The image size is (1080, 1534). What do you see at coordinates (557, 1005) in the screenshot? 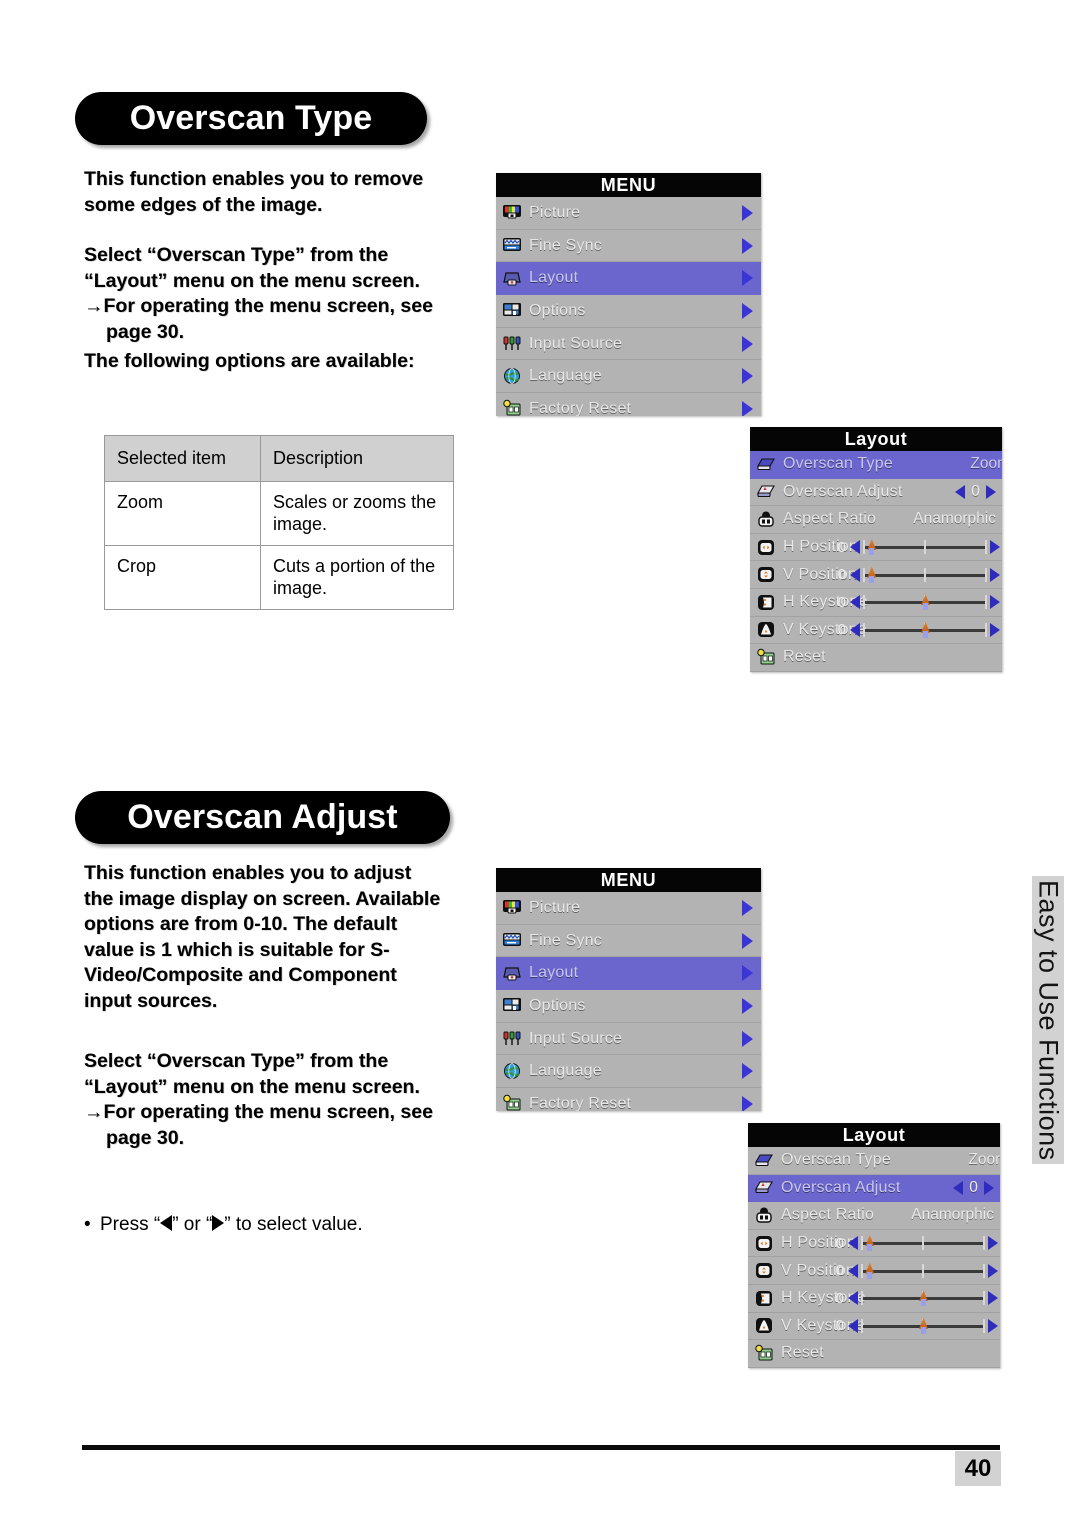
I see `osd-menu-item-label: Options` at bounding box center [557, 1005].